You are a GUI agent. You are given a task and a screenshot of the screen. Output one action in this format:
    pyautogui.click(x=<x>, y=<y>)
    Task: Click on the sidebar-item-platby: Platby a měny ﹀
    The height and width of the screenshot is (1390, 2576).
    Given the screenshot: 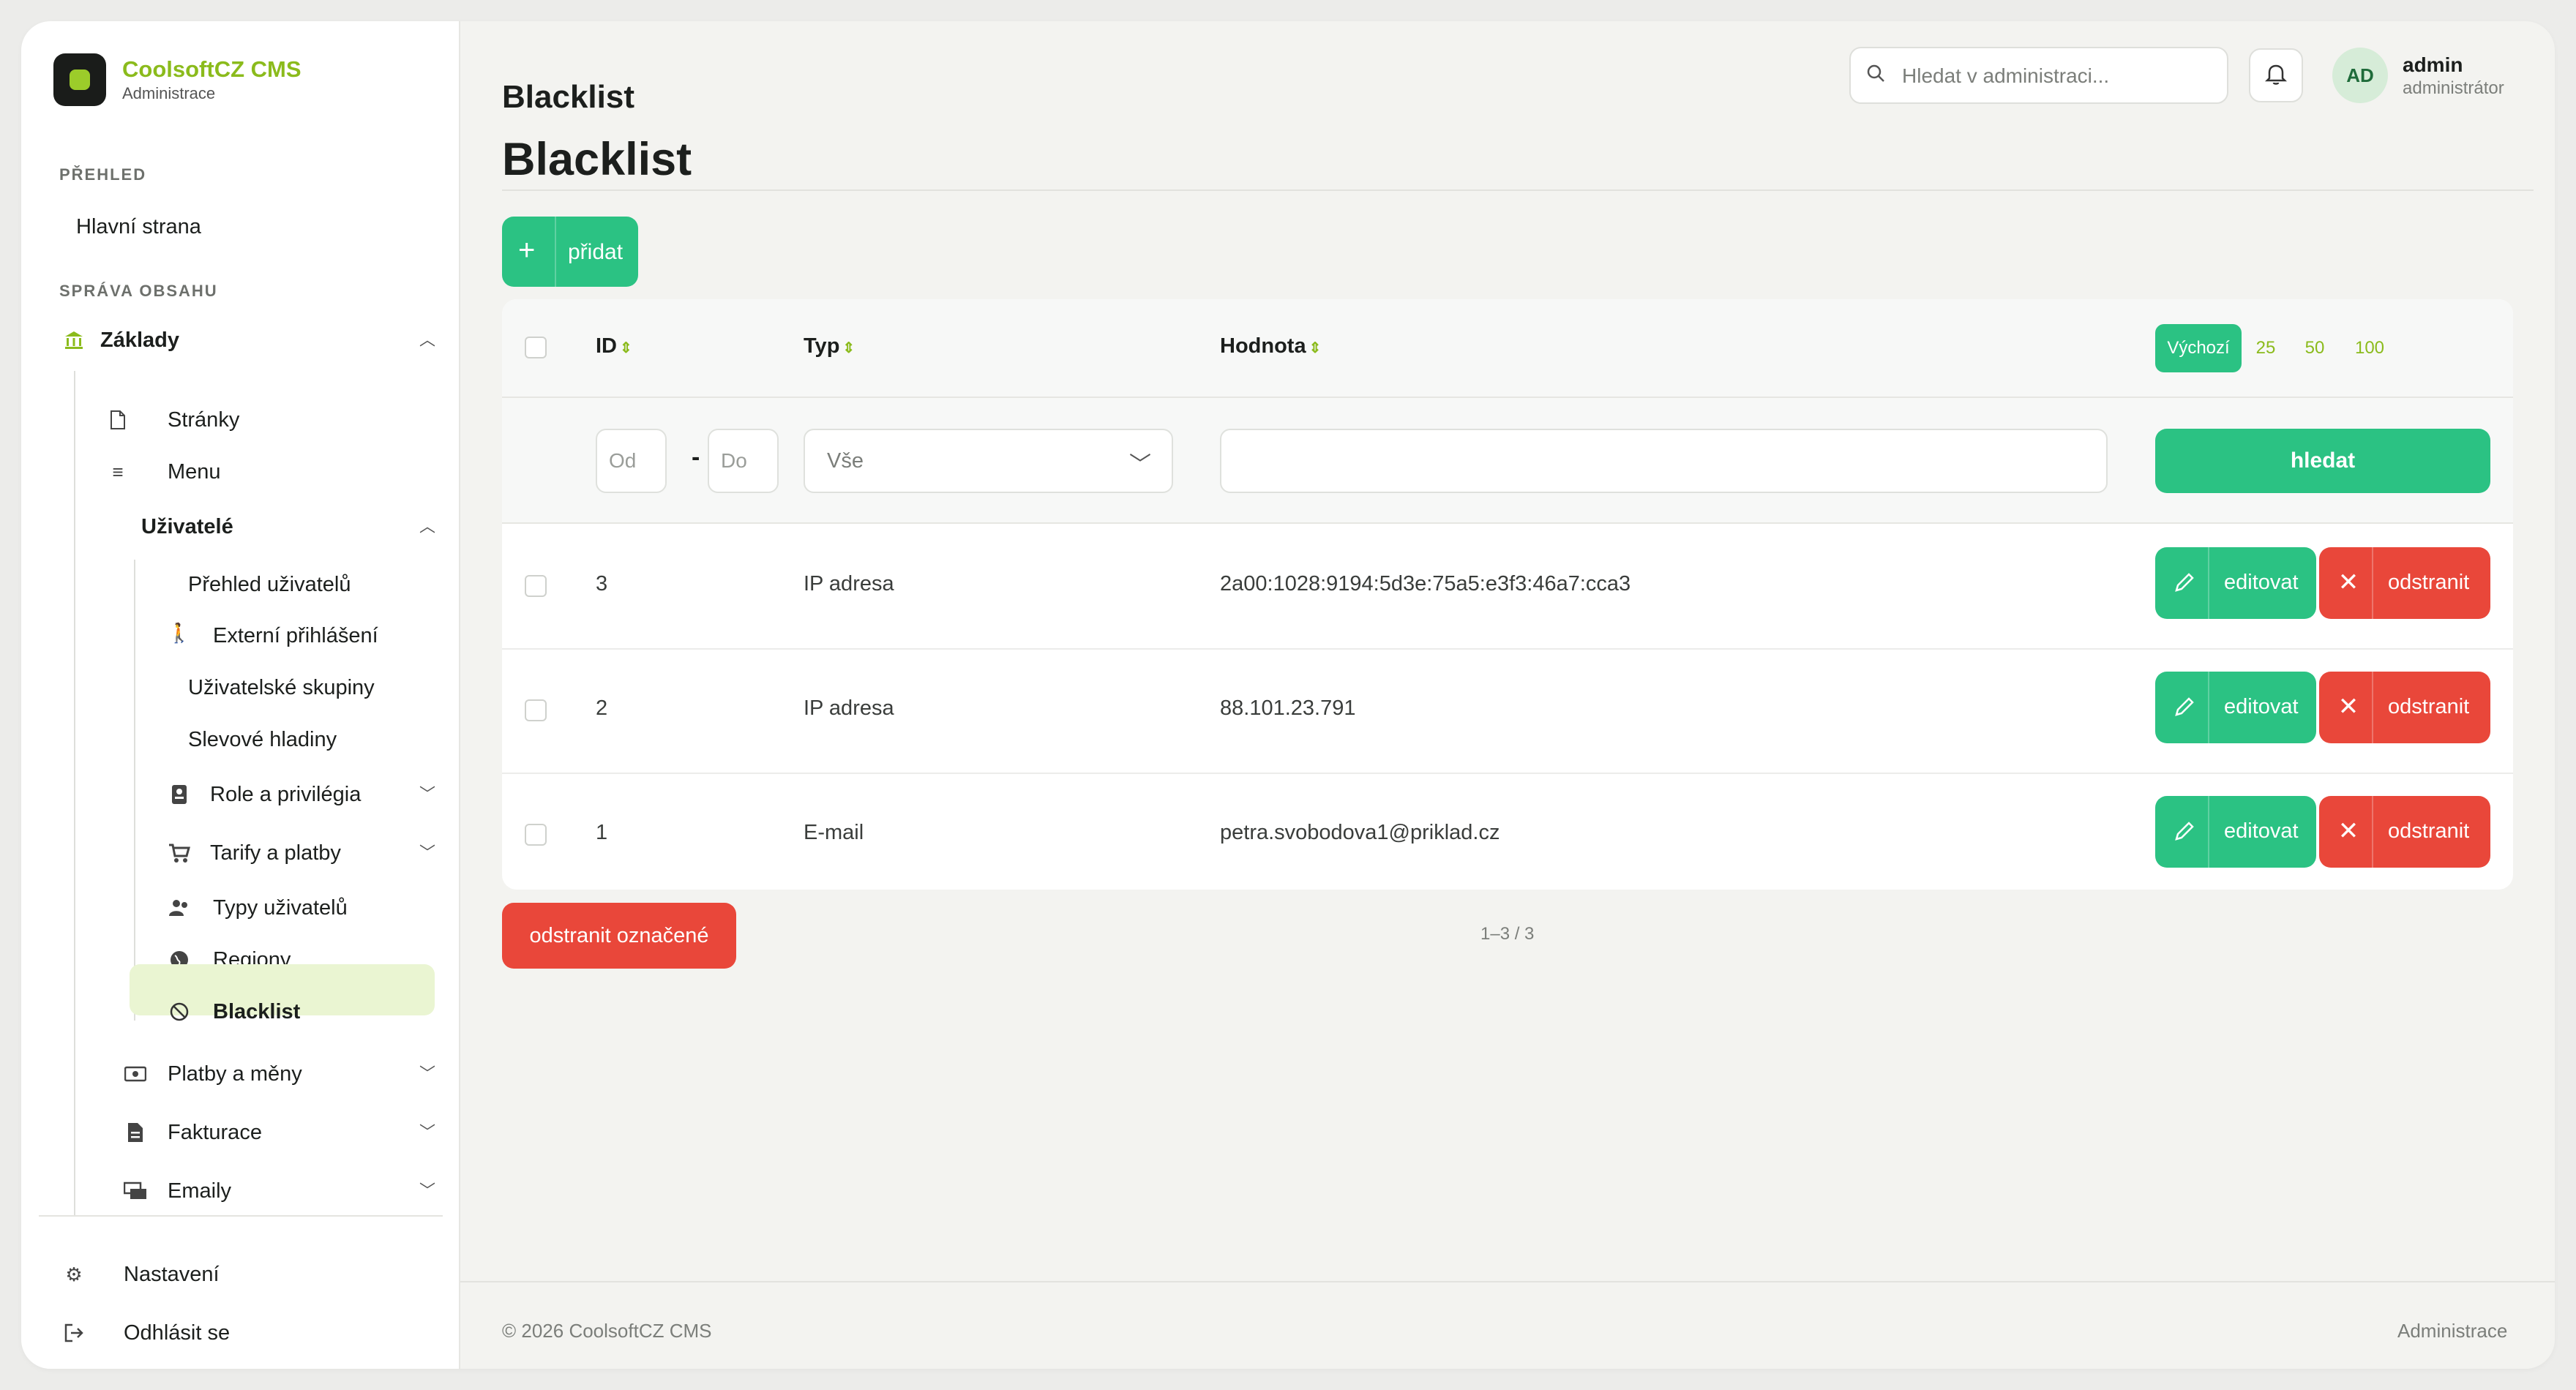 What is the action you would take?
    pyautogui.click(x=280, y=1074)
    